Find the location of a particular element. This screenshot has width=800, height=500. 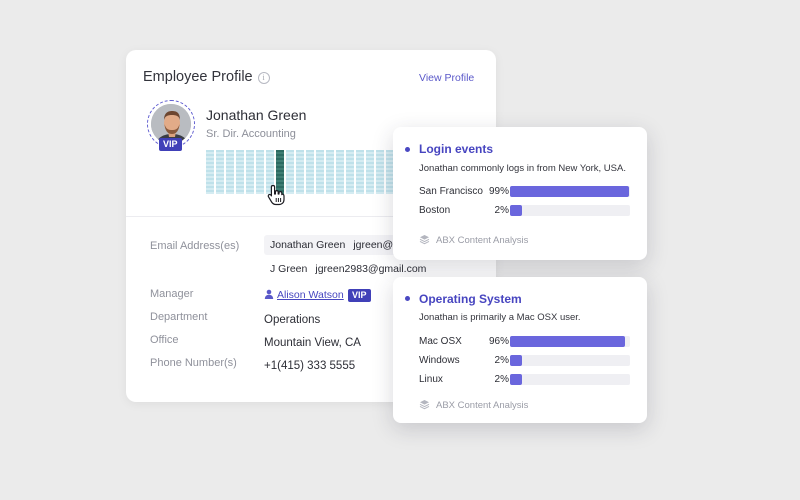

email-entry-secondary: J Green jgreen2983@gmail.com is located at coordinates (348, 269).